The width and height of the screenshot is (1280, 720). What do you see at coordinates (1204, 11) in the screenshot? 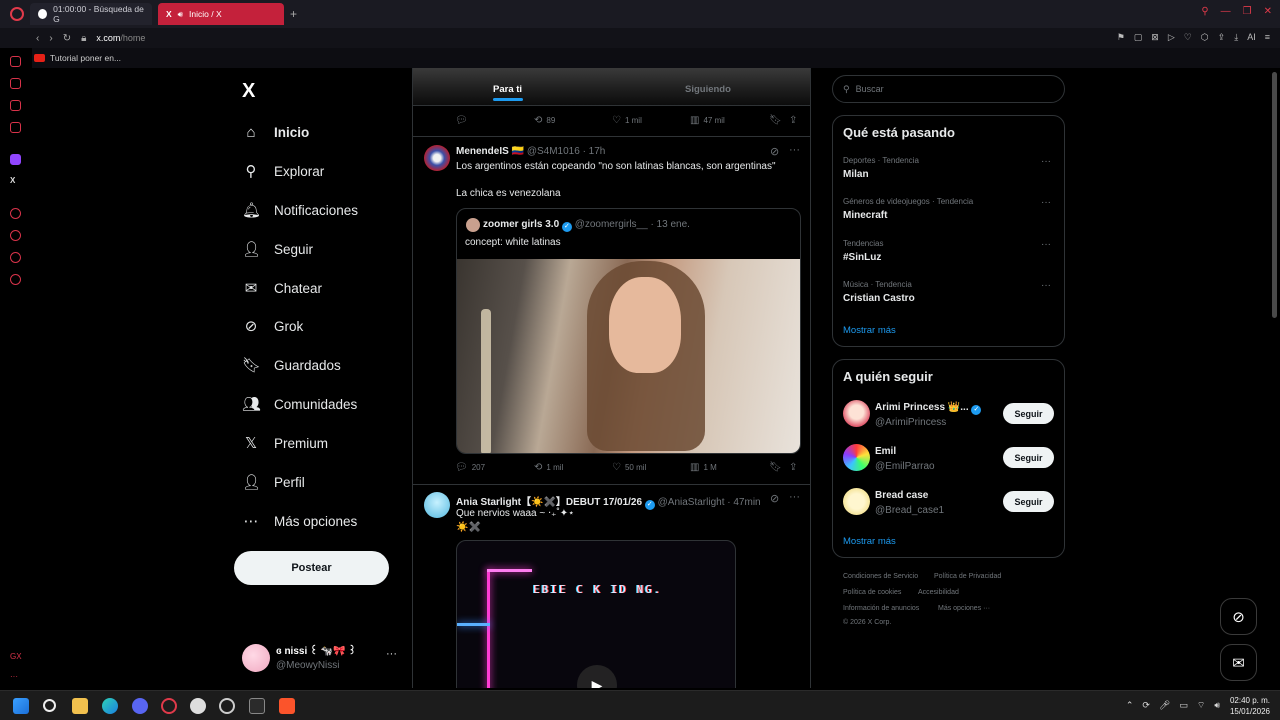
I see `search-tabs-icon: ⚲` at bounding box center [1204, 11].